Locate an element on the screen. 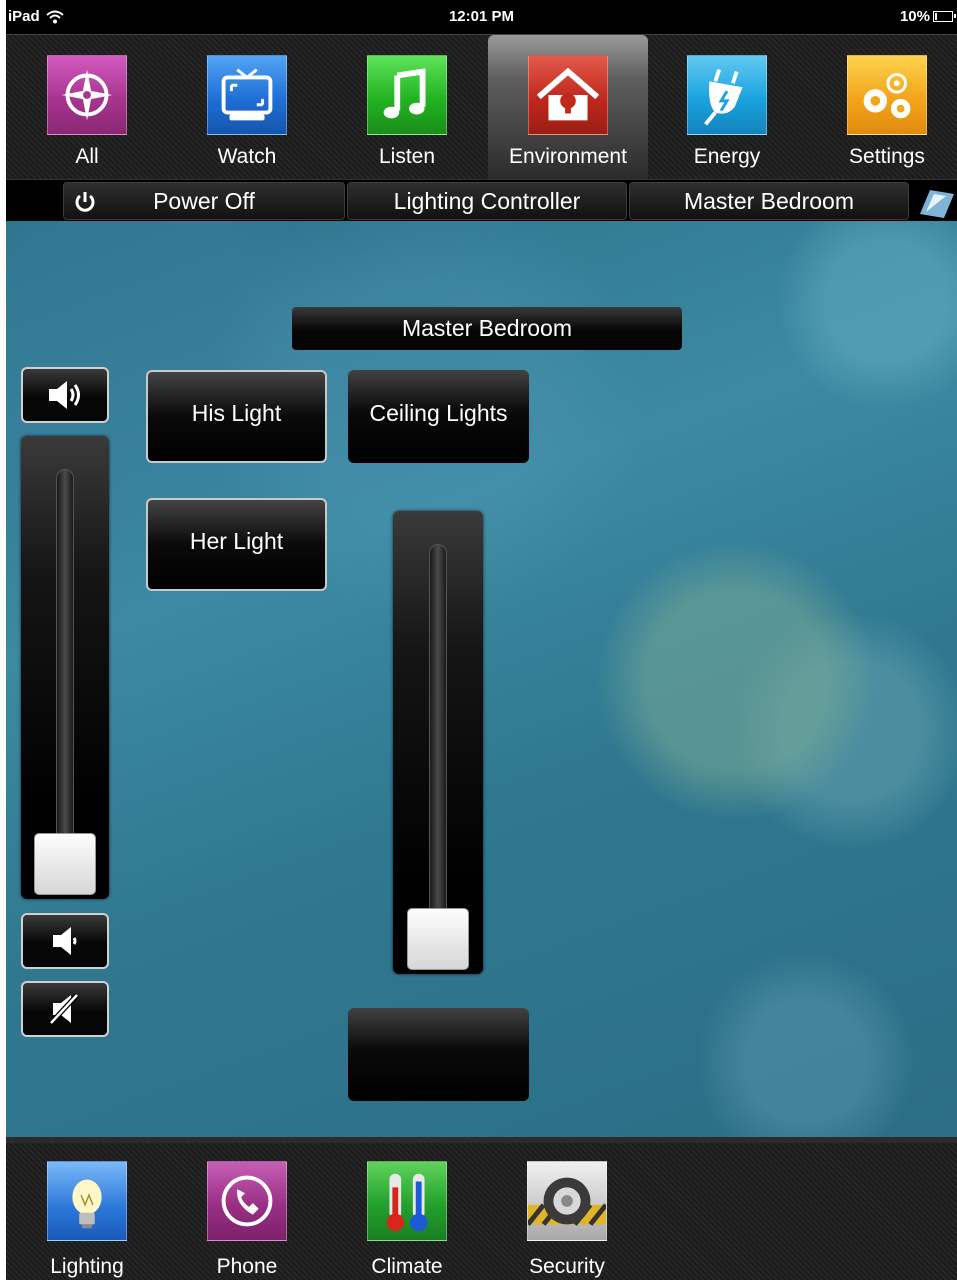 This screenshot has height=1280, width=957. nav-item-phone: Phone is located at coordinates (247, 1211).